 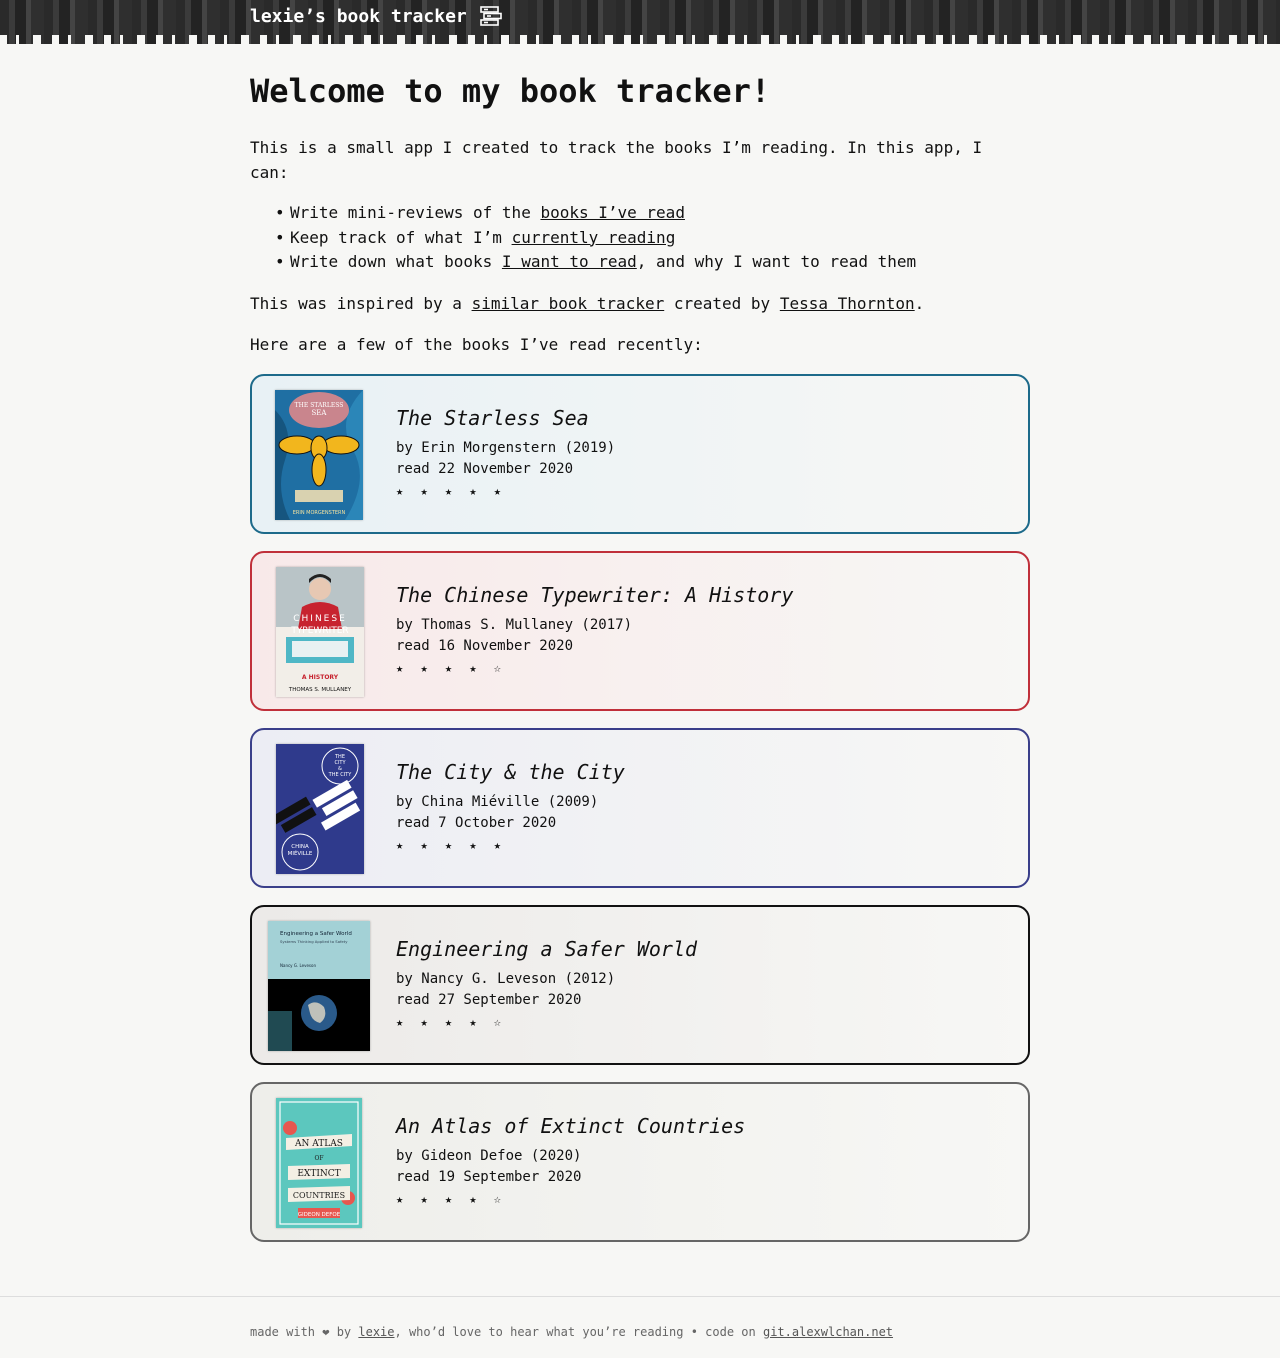 I want to click on book-author: by China Miéville (2009), so click(x=497, y=801).